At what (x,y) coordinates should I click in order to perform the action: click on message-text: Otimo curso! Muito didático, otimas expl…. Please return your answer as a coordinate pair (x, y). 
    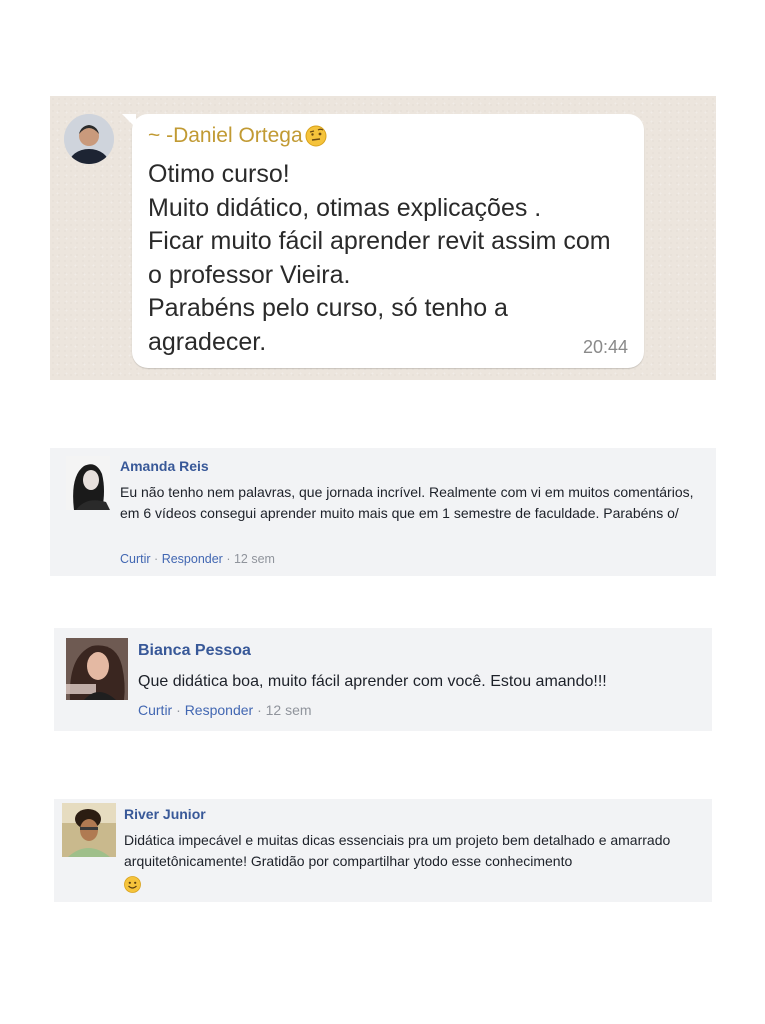
    Looking at the image, I should click on (379, 258).